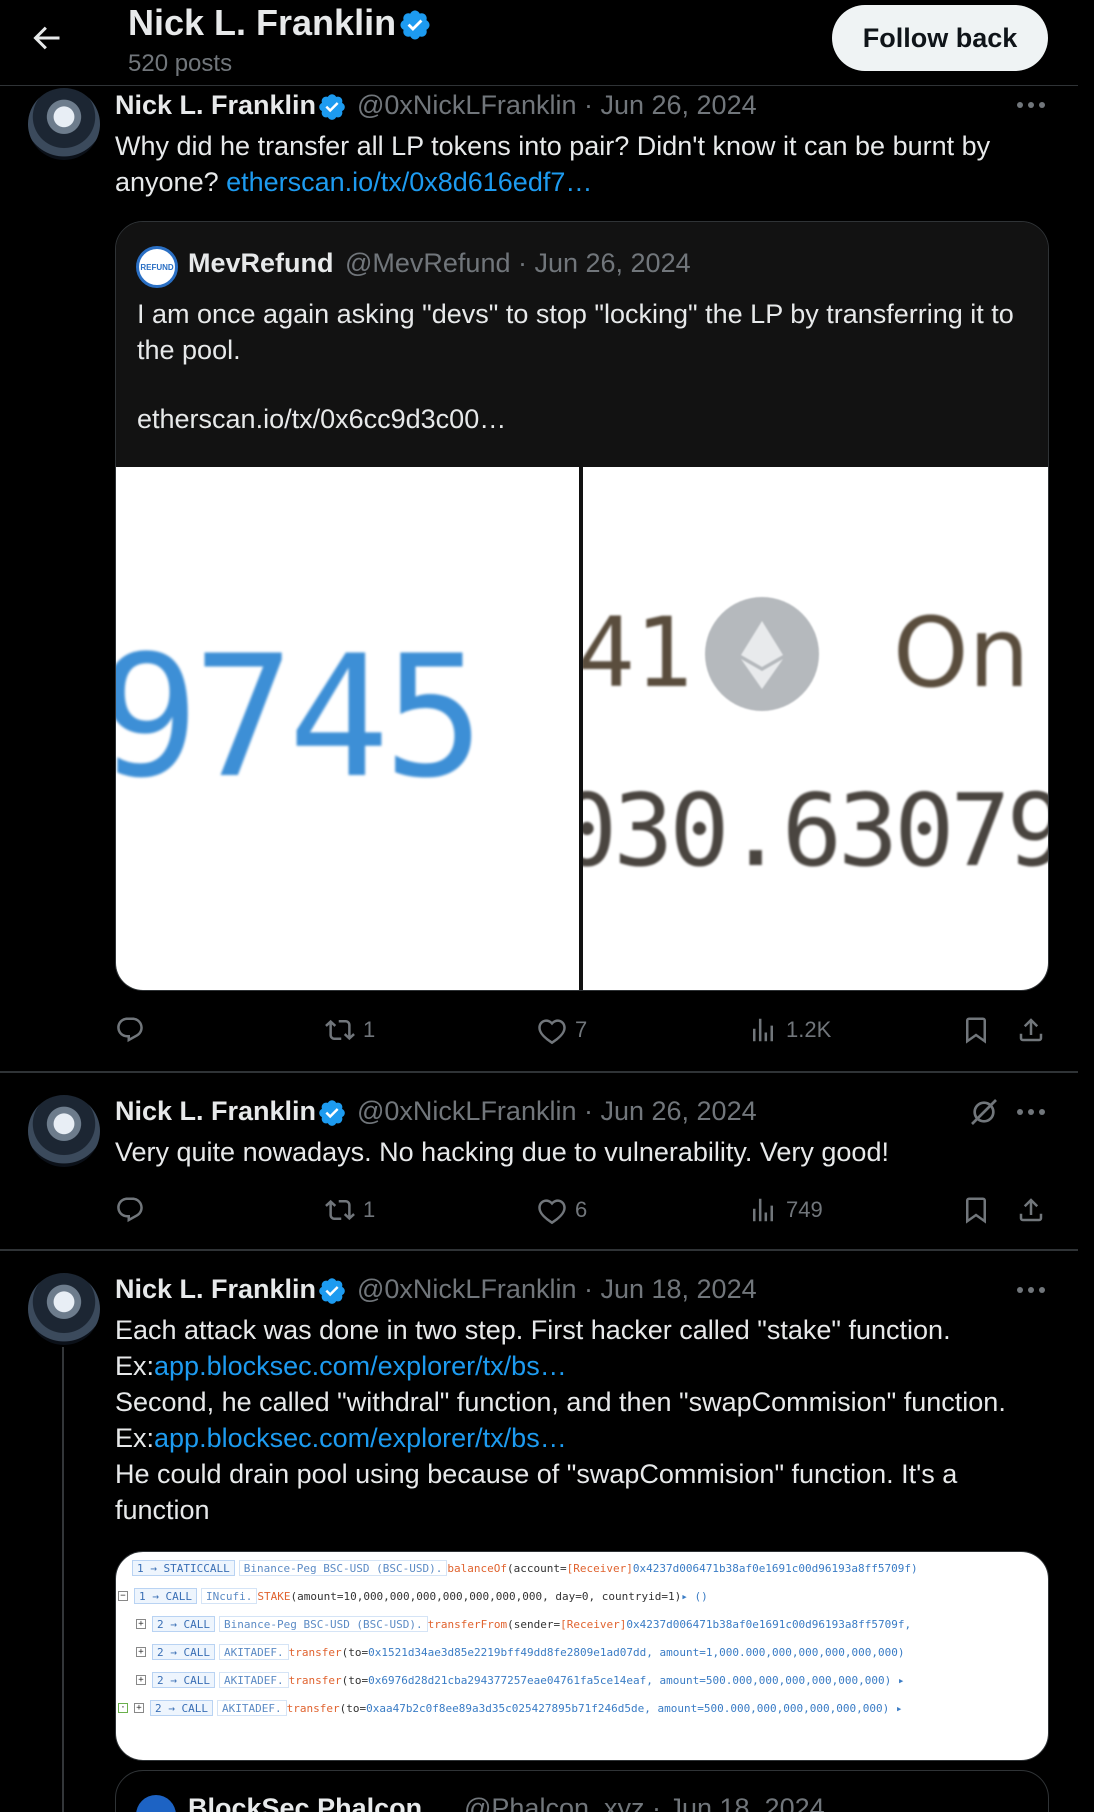 This screenshot has width=1094, height=1812. Describe the element at coordinates (1086, 906) in the screenshot. I see `scrollbar` at that location.